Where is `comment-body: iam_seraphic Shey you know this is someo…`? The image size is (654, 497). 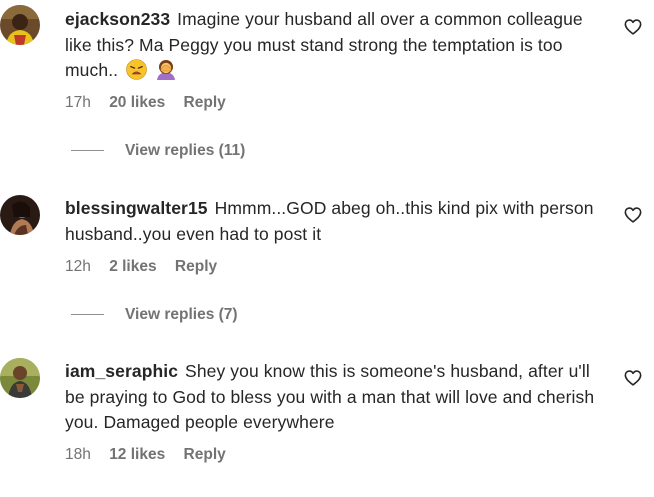
comment-body: iam_seraphic Shey you know this is someo… is located at coordinates (335, 397).